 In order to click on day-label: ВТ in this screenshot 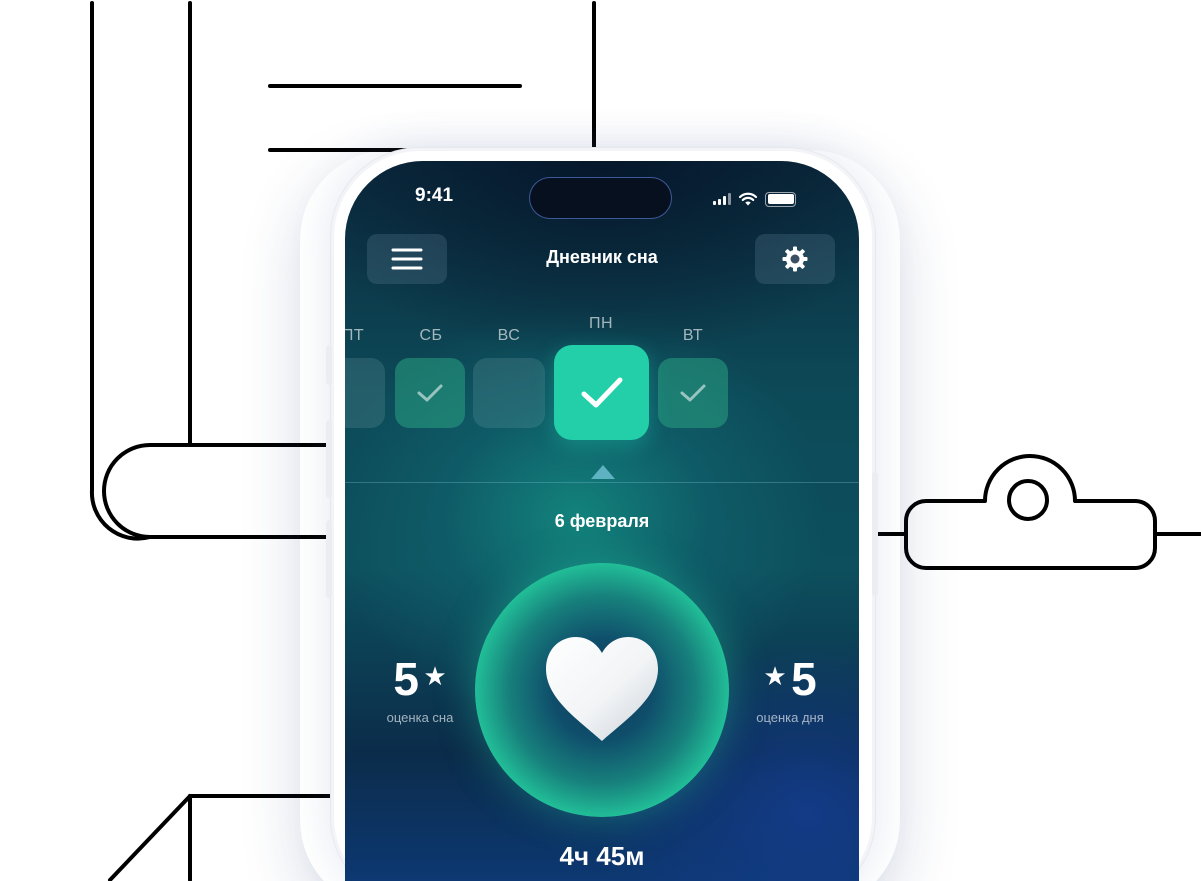, I will do `click(693, 335)`.